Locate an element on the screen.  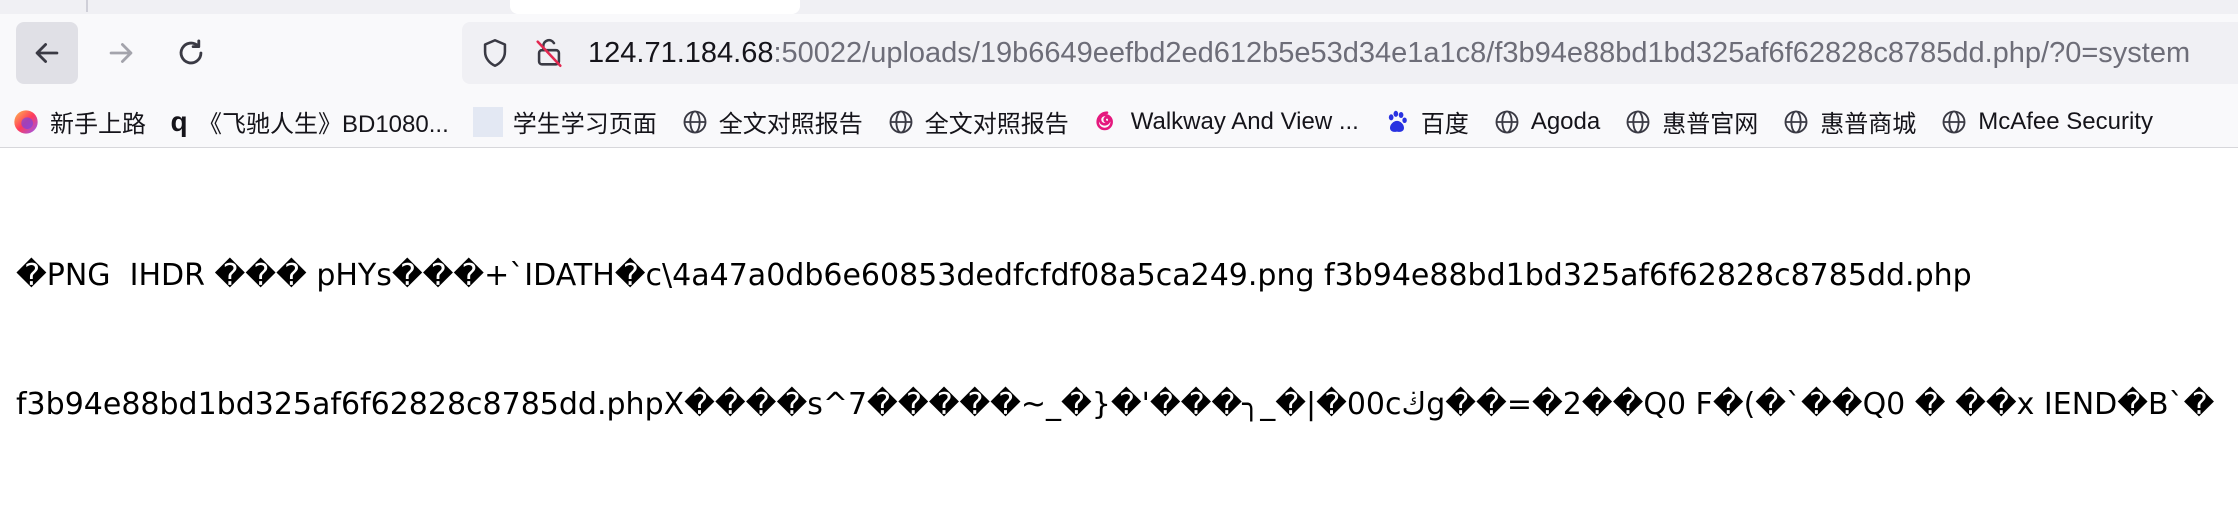
bookmark-xinshou: 新手上路 is located at coordinates (79, 122).